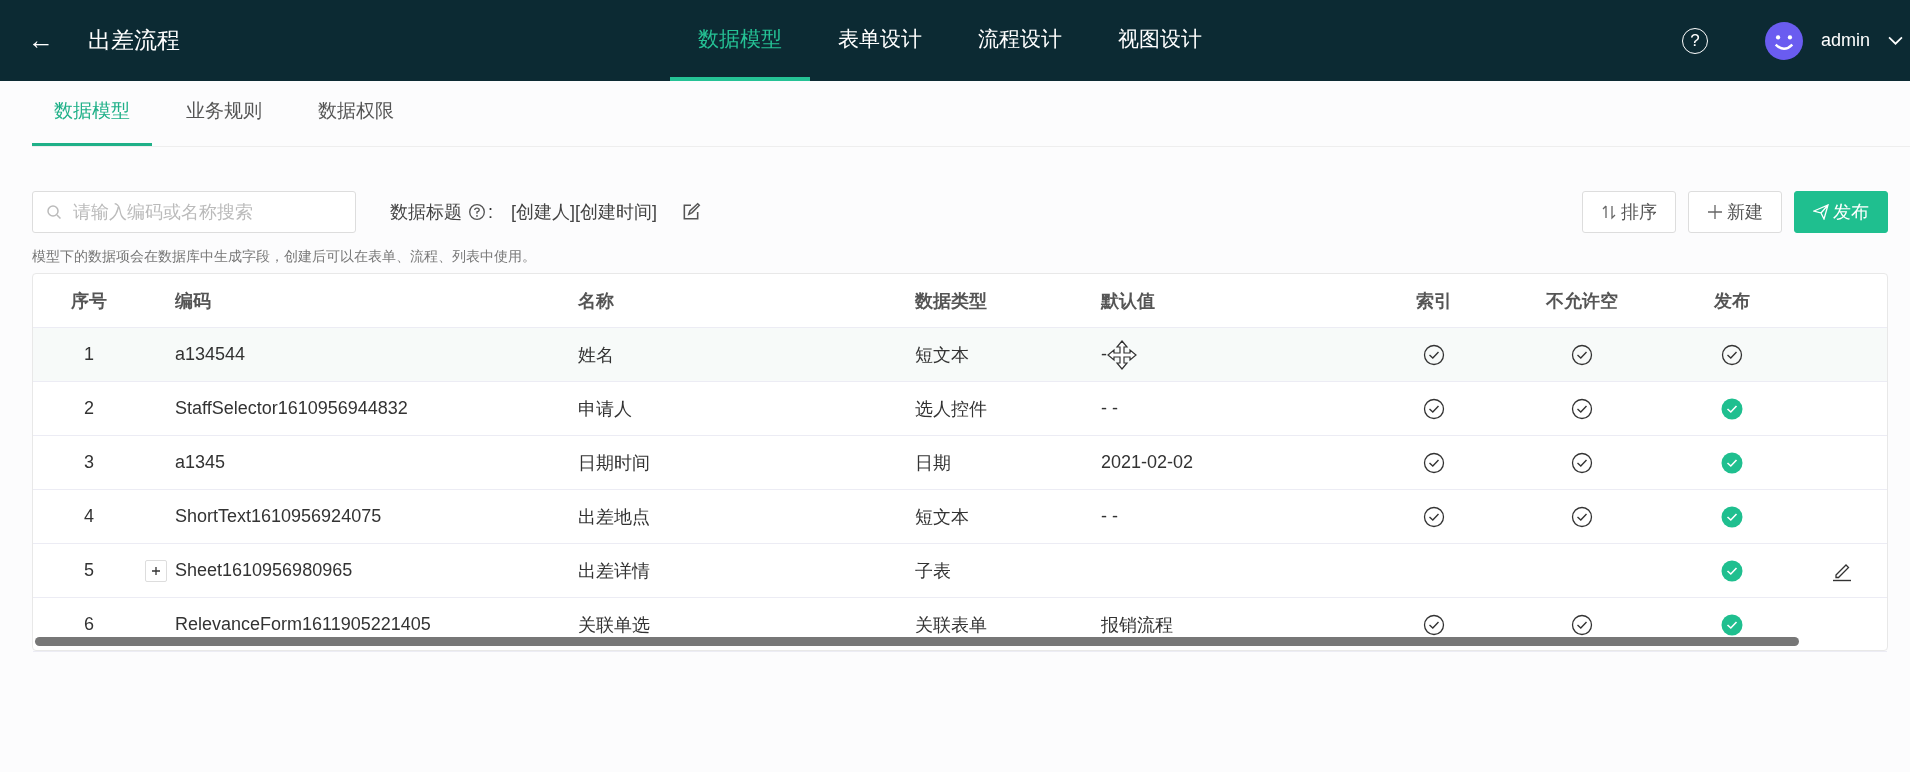 This screenshot has height=772, width=1910. Describe the element at coordinates (1821, 212) in the screenshot. I see `send-icon` at that location.